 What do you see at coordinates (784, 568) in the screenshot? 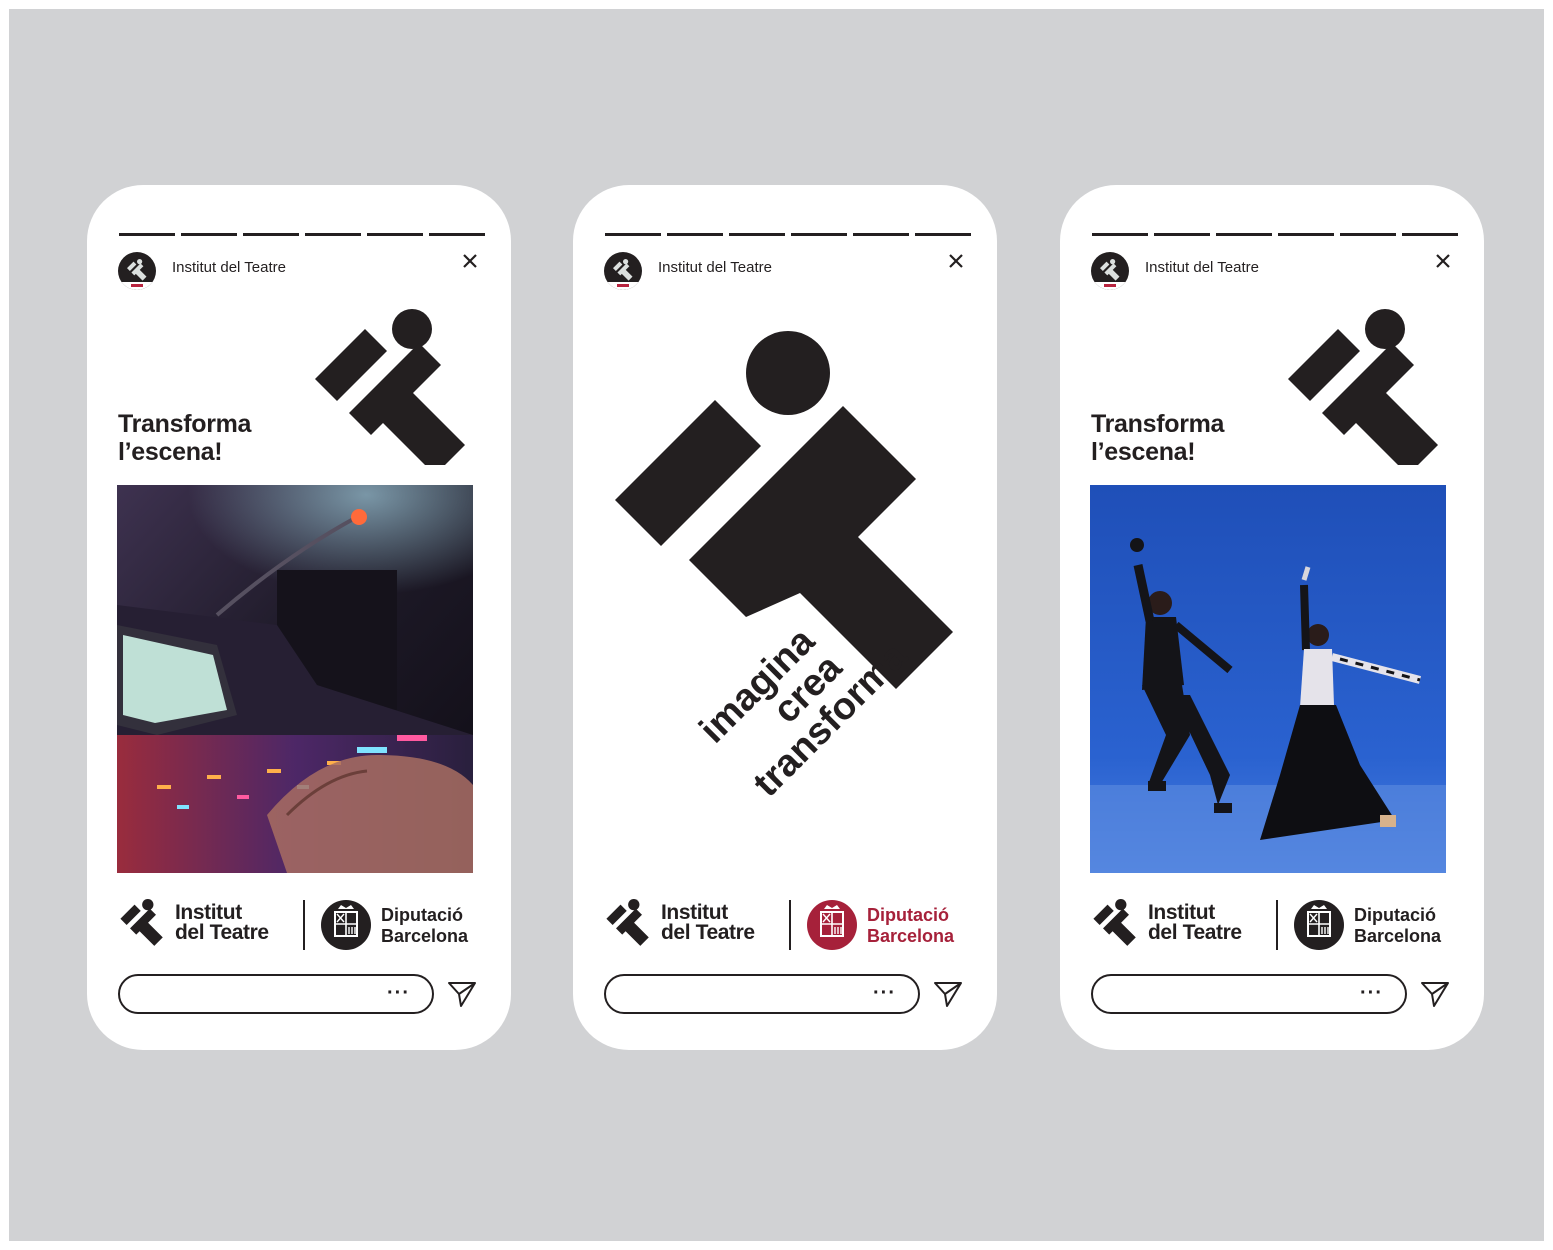
I see `it-mark-icon: imagina crea transforma` at bounding box center [784, 568].